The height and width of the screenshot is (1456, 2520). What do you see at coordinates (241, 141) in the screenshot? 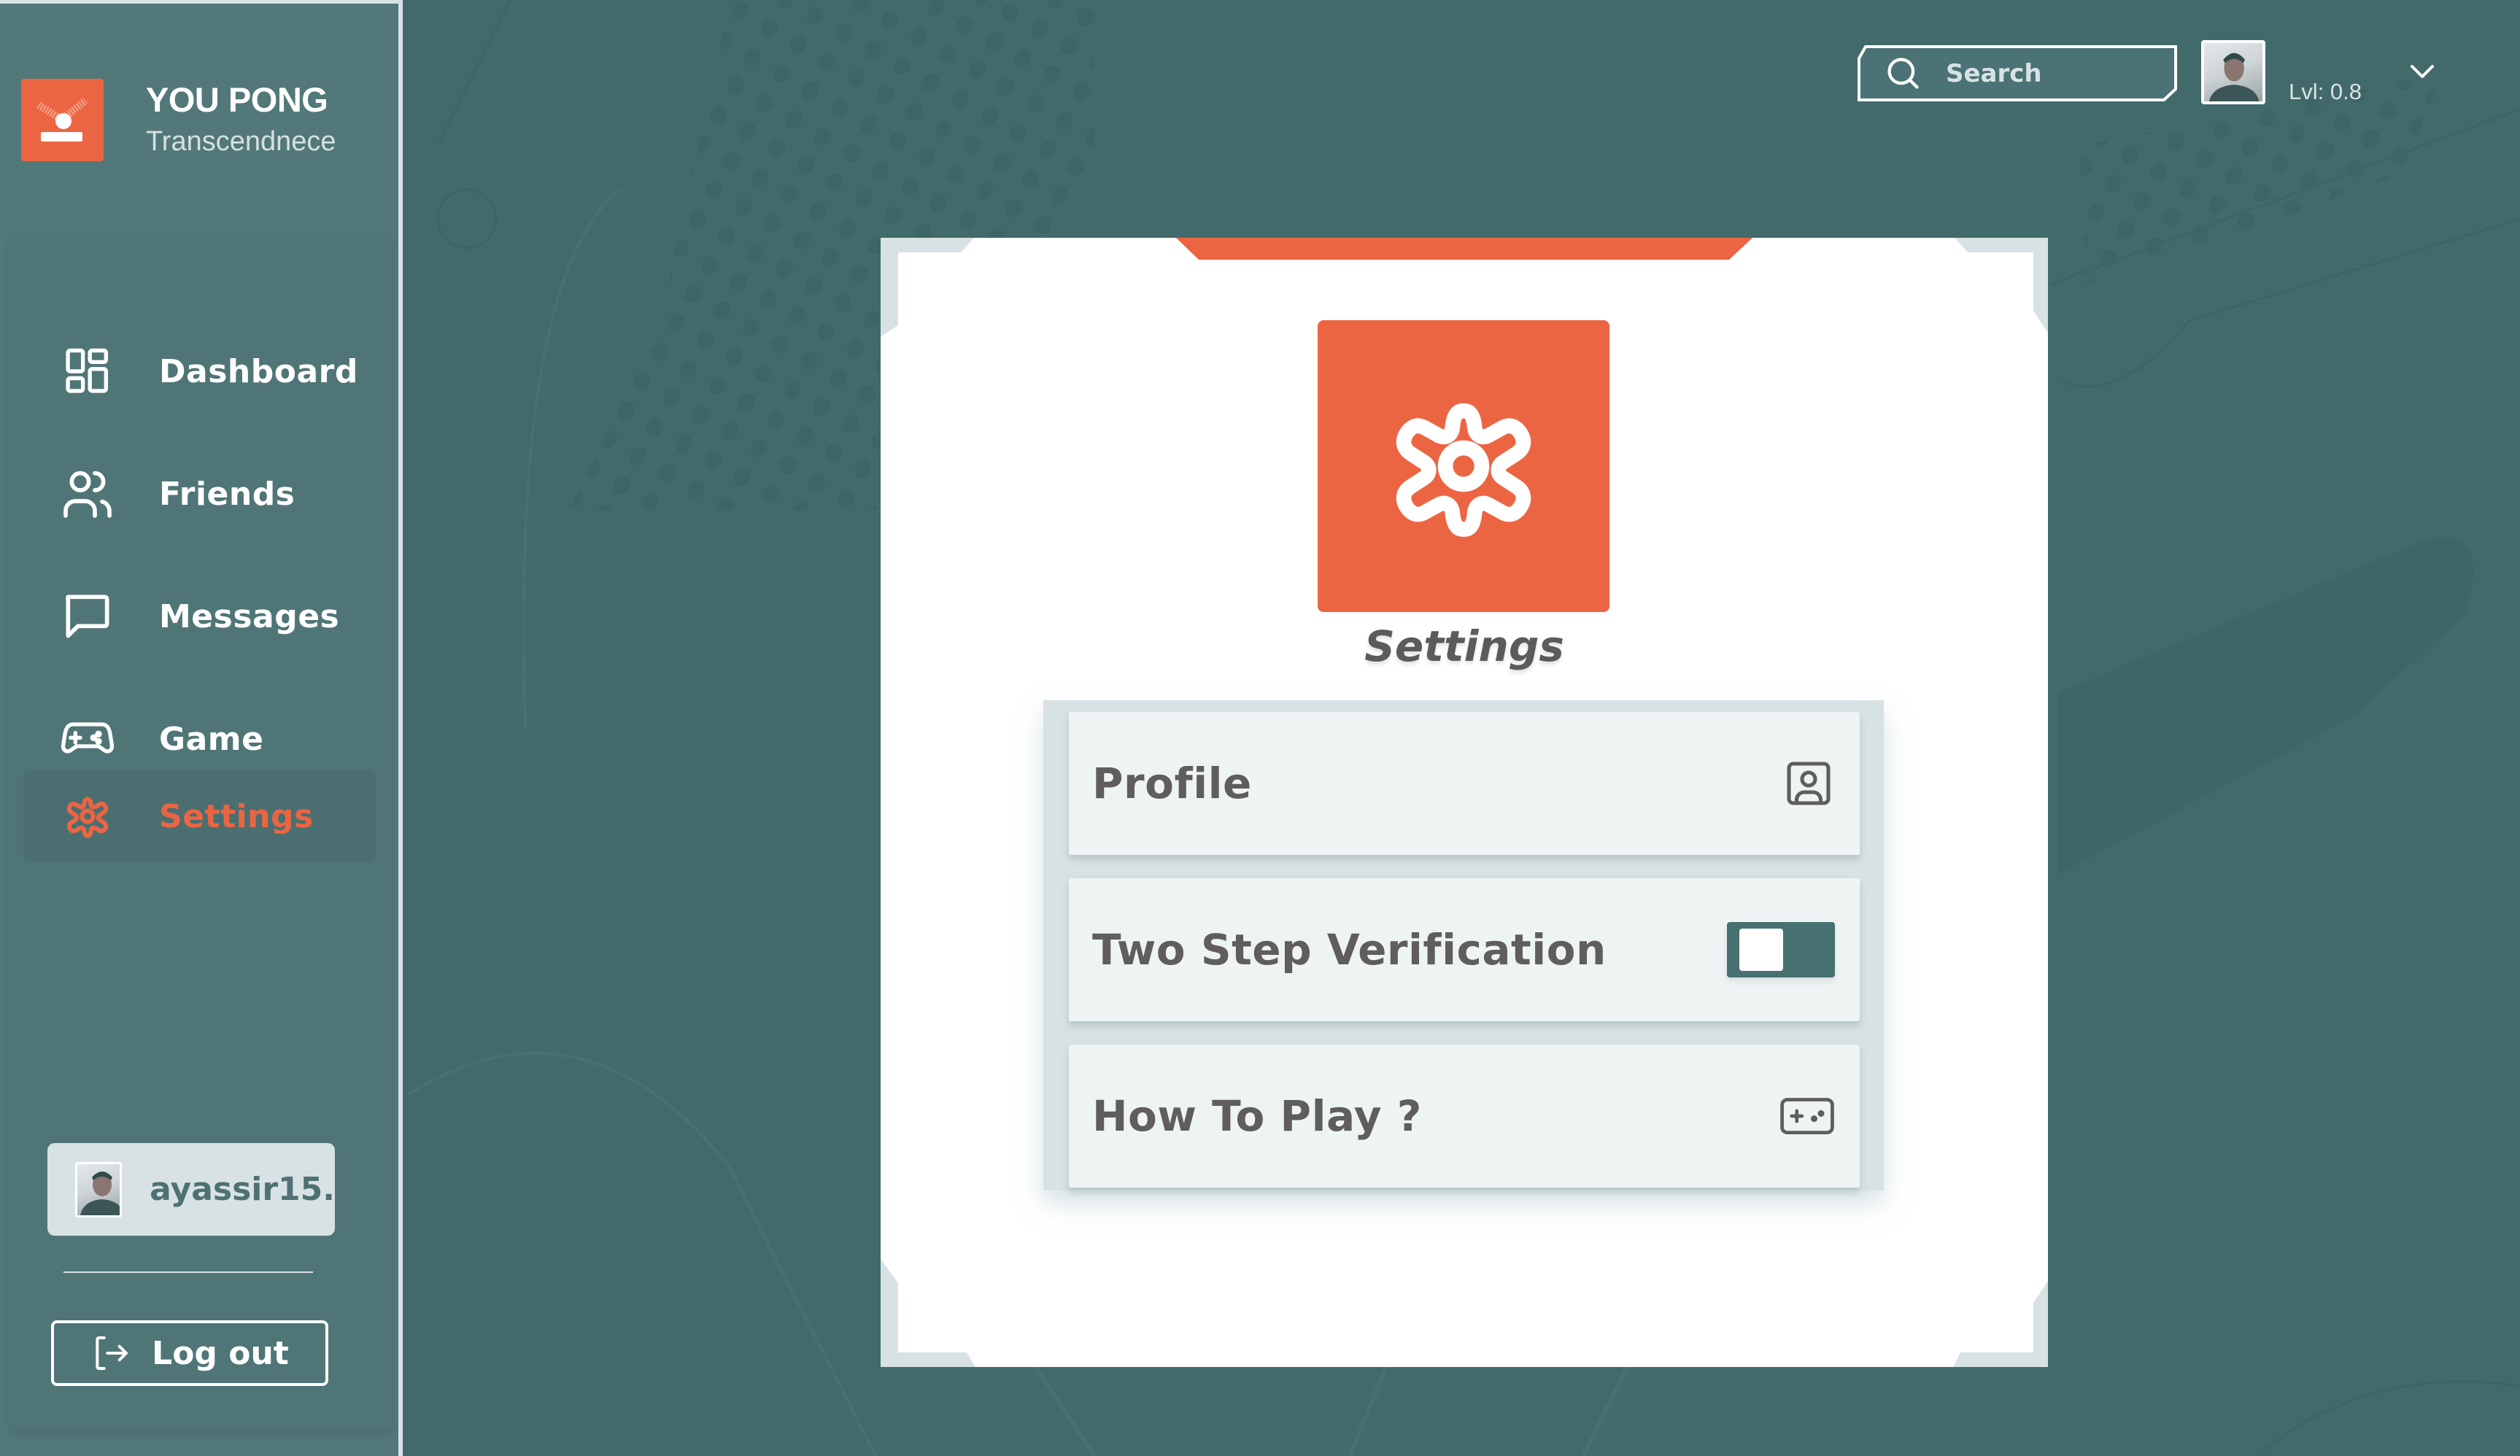
I see `brand-subtitle: Transcendnece` at bounding box center [241, 141].